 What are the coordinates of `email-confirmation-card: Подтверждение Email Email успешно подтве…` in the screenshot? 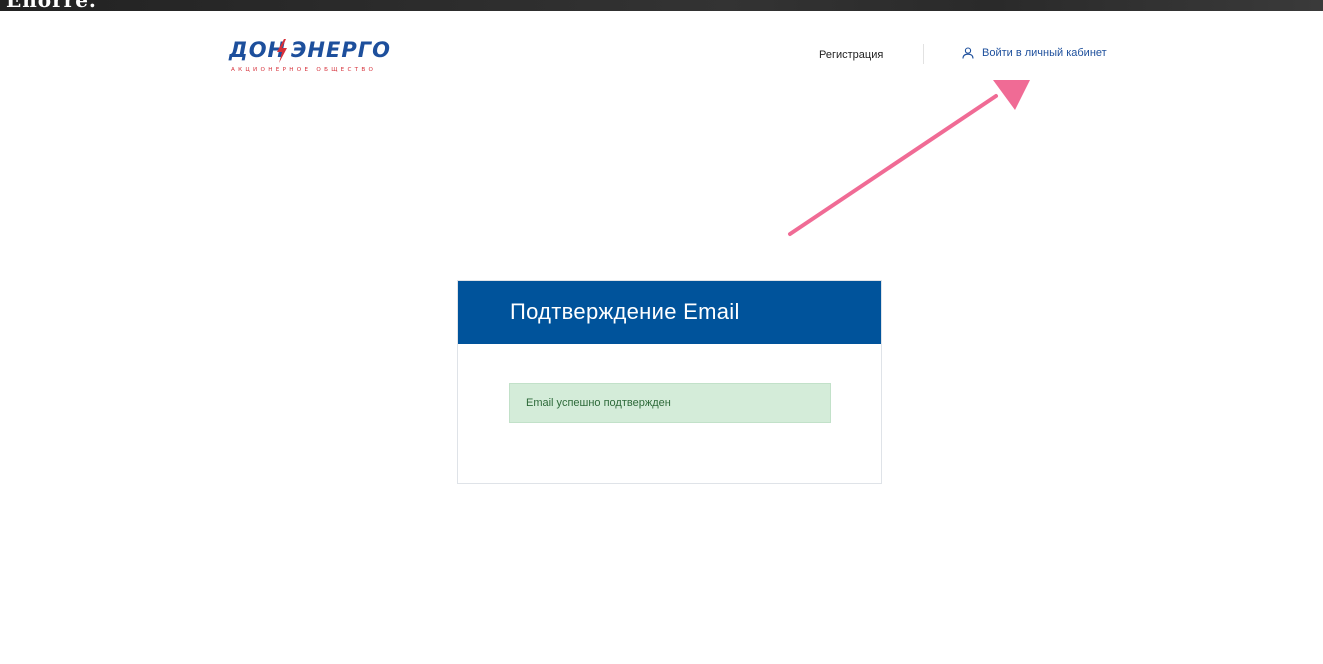 It's located at (669, 382).